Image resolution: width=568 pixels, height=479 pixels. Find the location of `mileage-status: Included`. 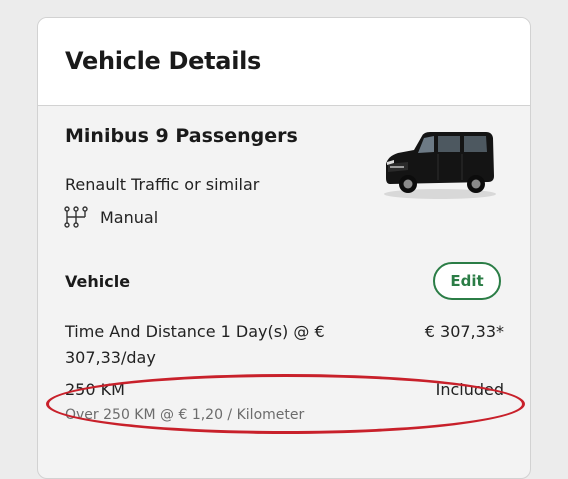

mileage-status: Included is located at coordinates (469, 389).